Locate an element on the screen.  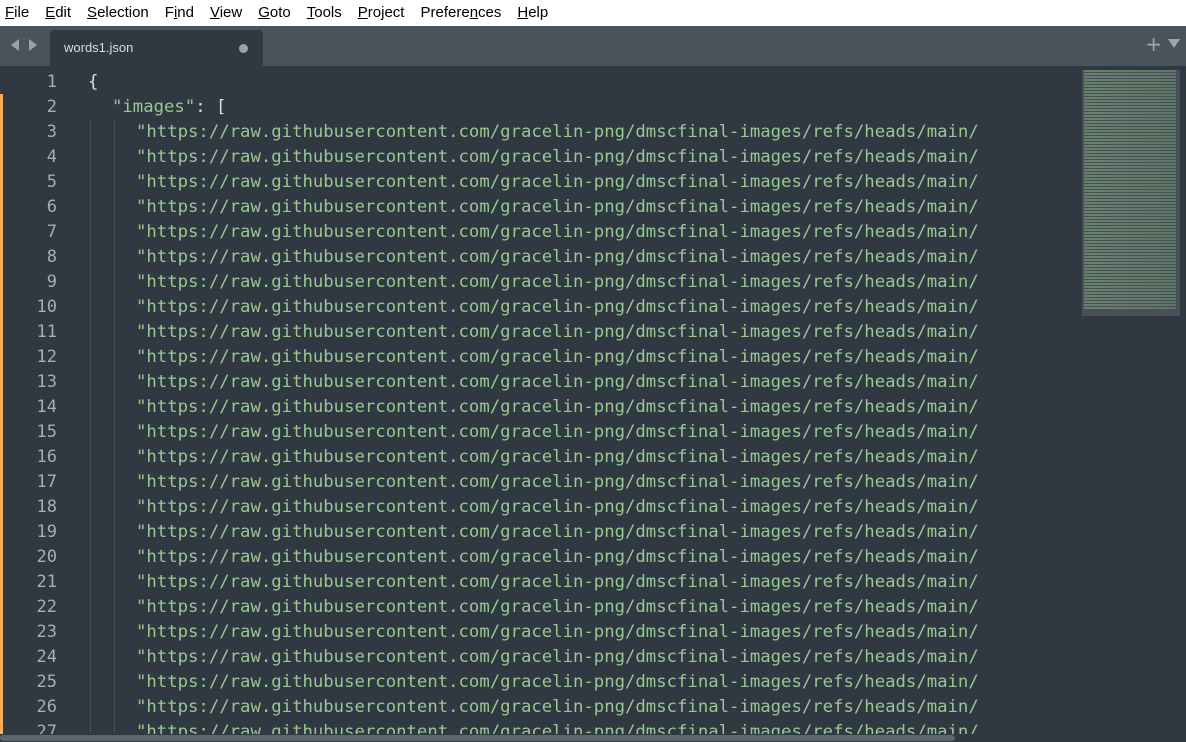
plus-icon: + is located at coordinates (1153, 44).